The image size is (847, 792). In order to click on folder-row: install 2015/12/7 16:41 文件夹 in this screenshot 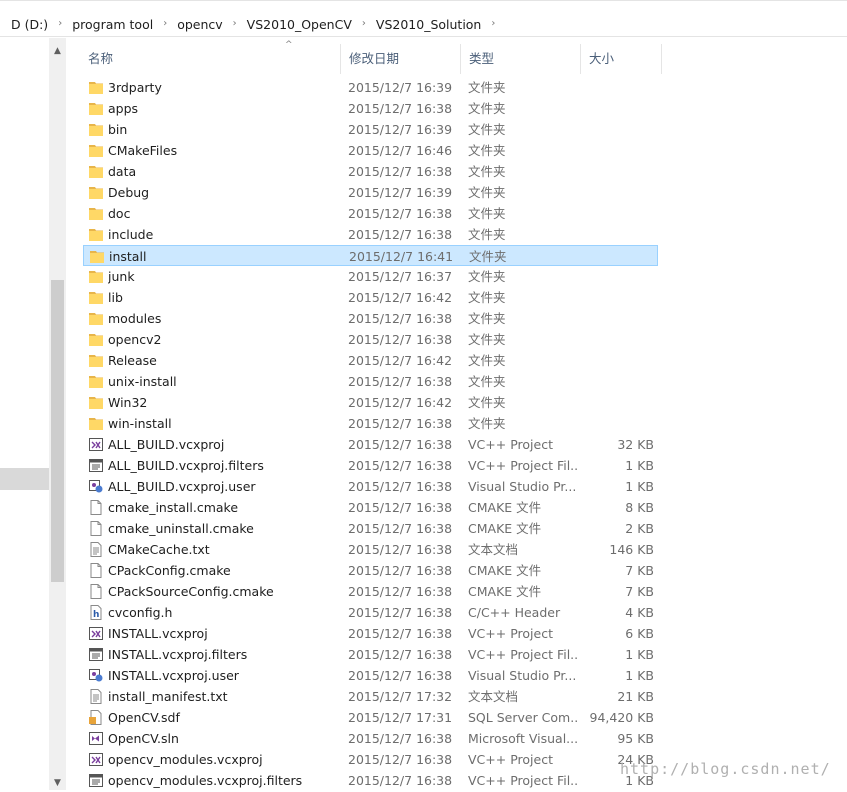, I will do `click(370, 255)`.